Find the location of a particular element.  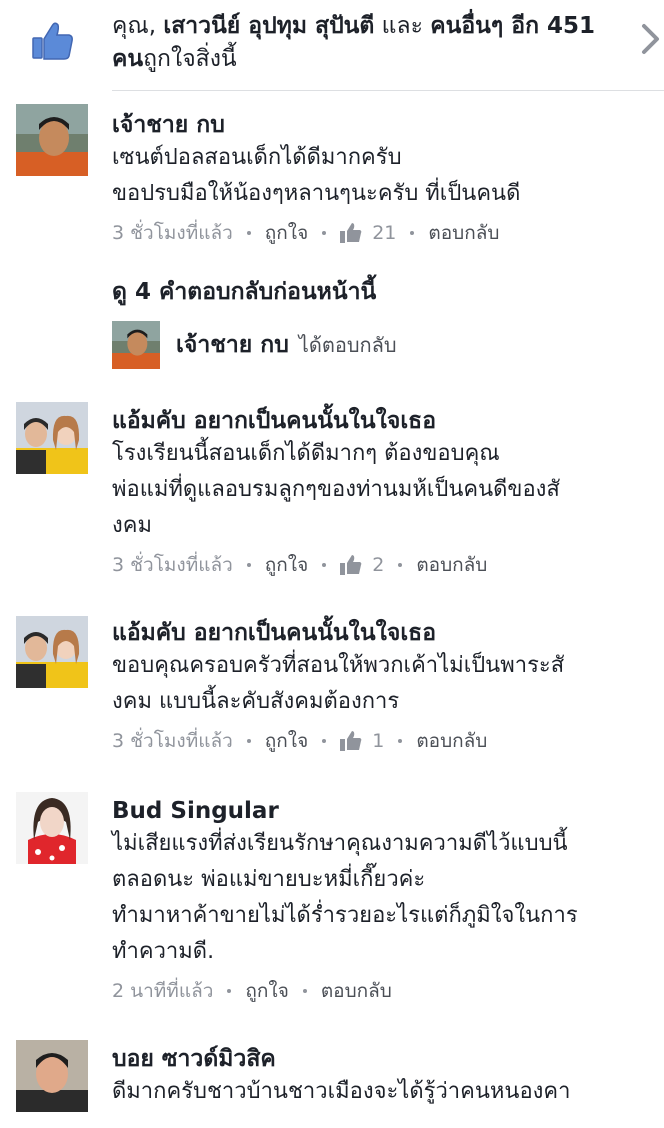

comment-meta: 3 ชั่วโมงที่แล้ว ถูกใจ 1 ตอบกลับ is located at coordinates (384, 741).